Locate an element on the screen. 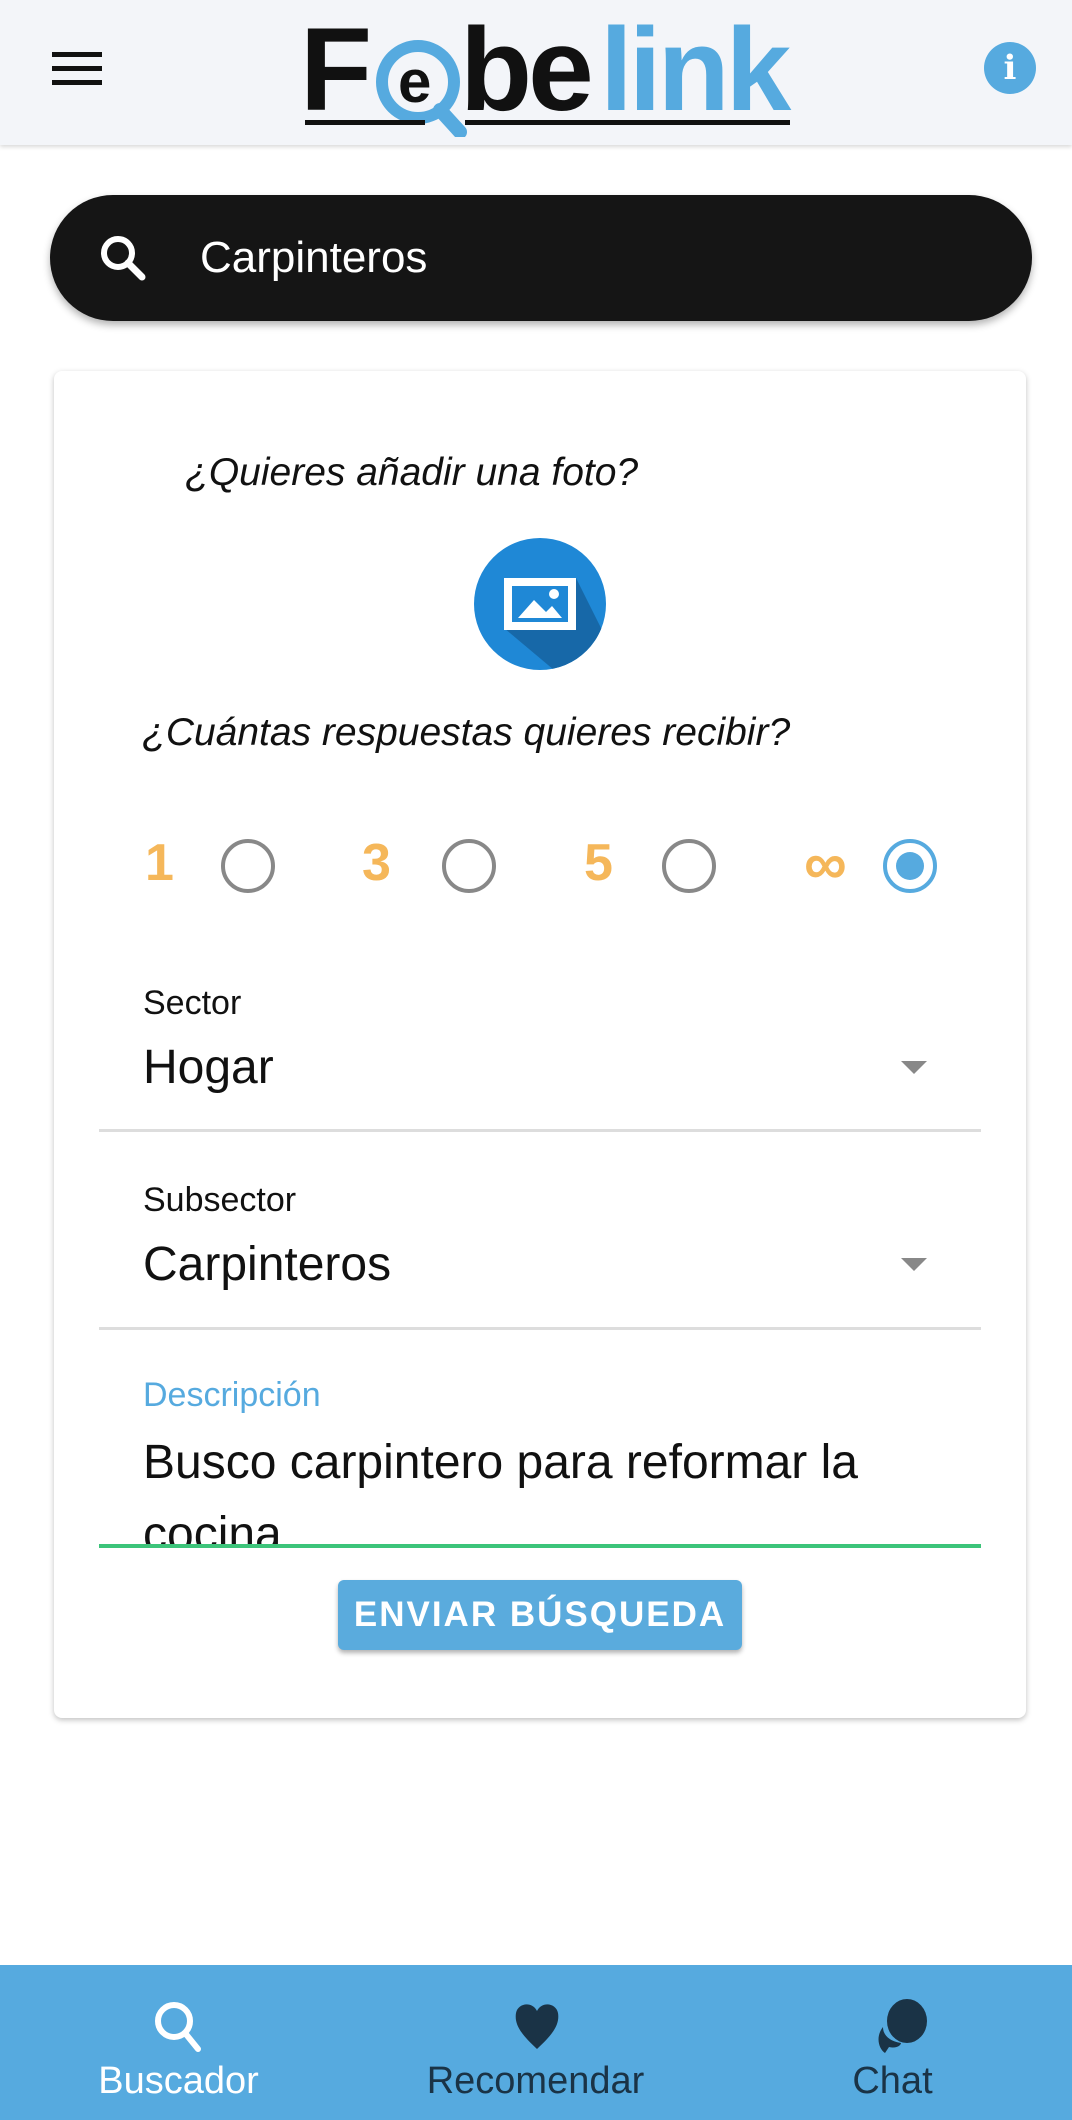 The height and width of the screenshot is (2120, 1072). bottom-navigation: Buscador Recomendar Chat is located at coordinates (536, 2042).